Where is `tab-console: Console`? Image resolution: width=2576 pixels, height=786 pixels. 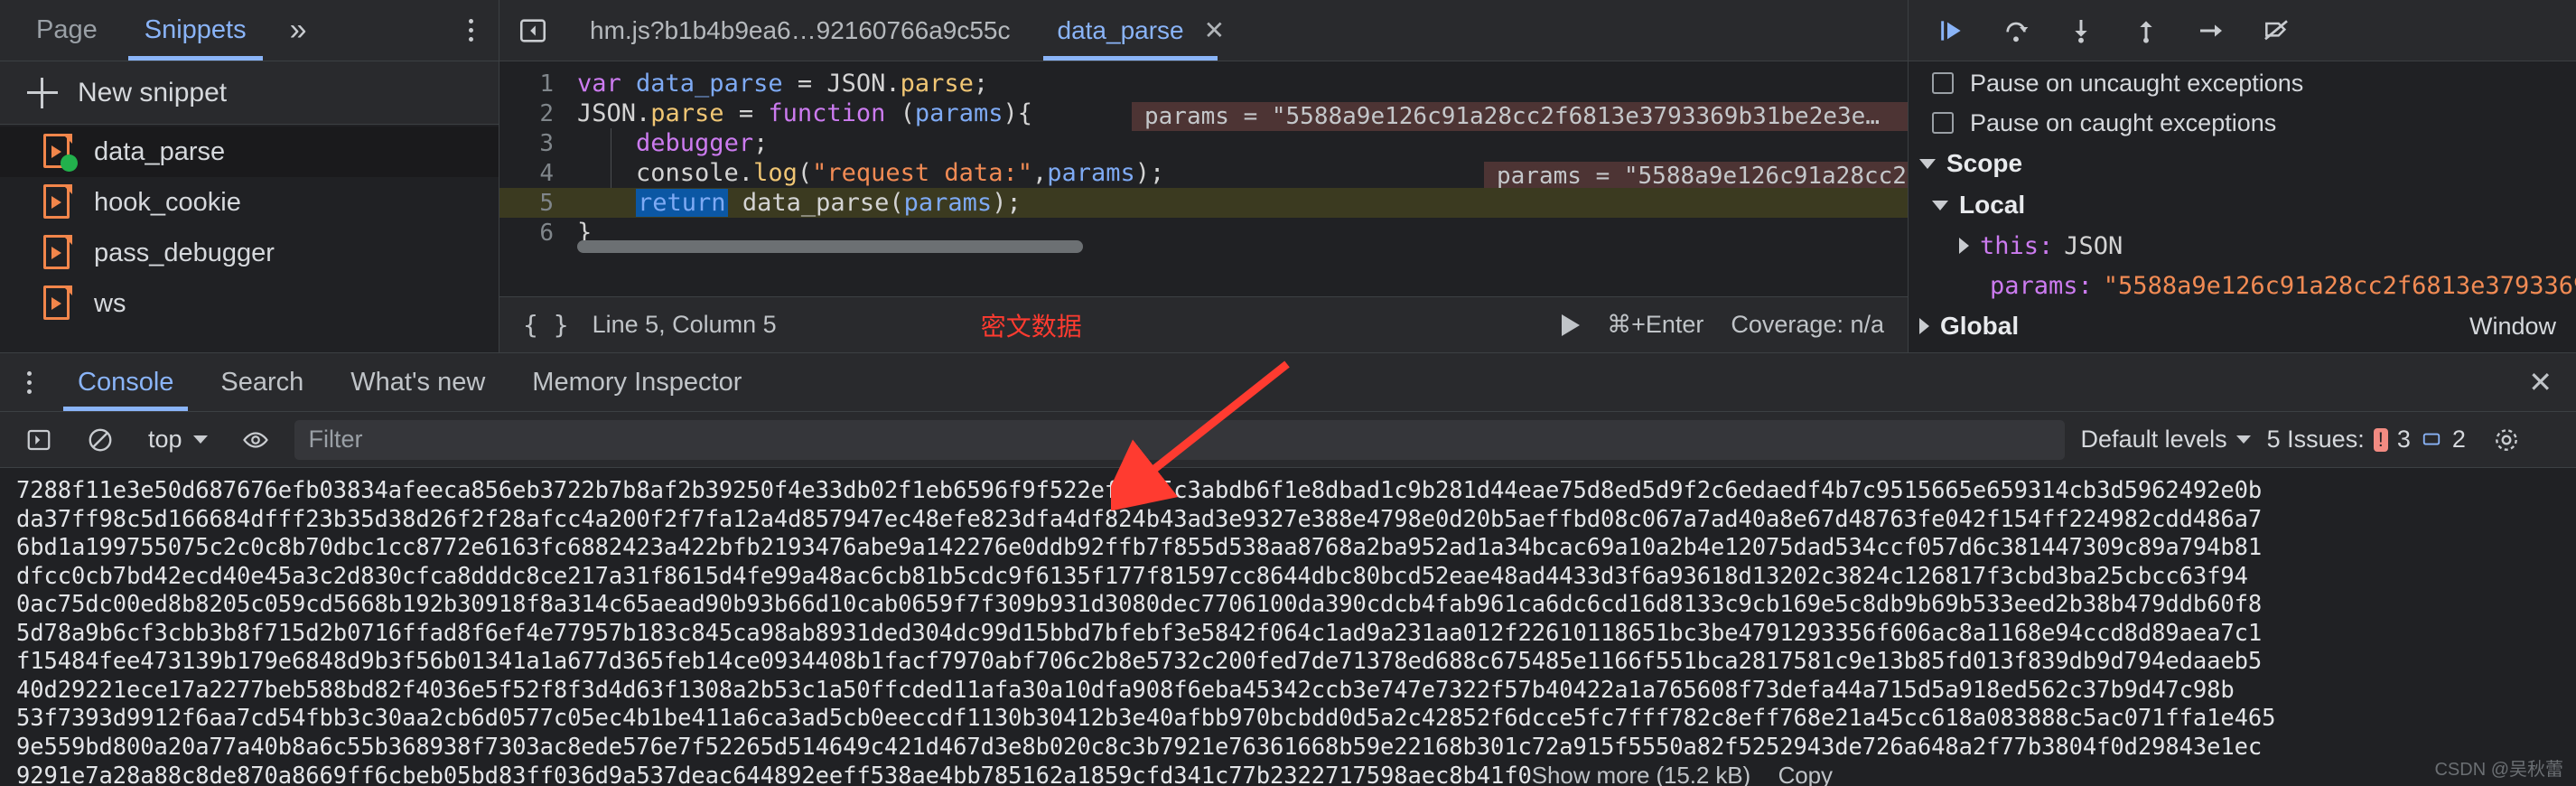
tab-console: Console is located at coordinates (126, 382).